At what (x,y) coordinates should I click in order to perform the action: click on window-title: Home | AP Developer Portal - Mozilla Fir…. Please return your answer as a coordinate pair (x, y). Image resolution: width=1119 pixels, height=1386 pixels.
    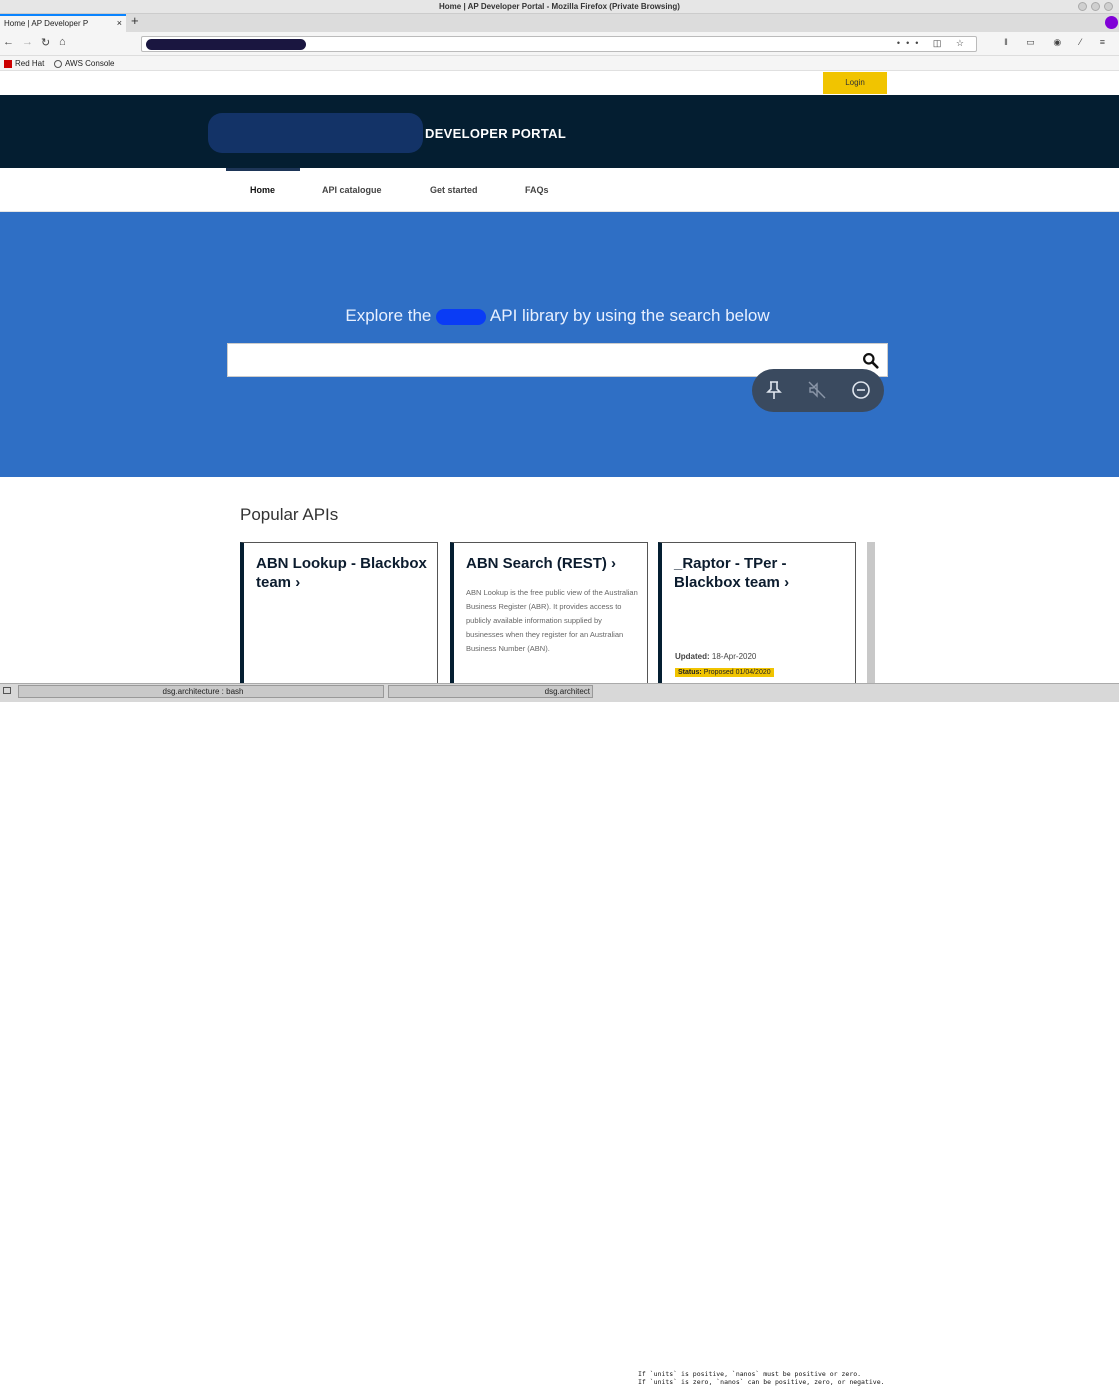
    Looking at the image, I should click on (559, 6).